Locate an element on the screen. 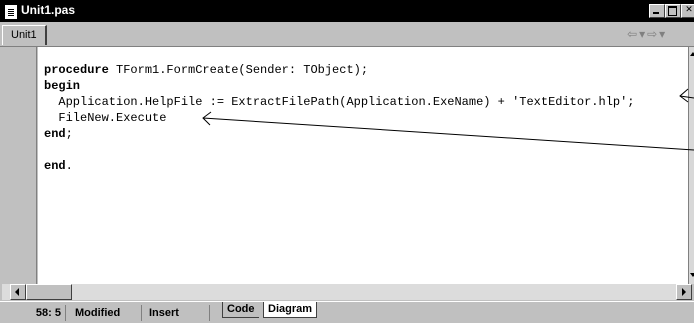 The height and width of the screenshot is (323, 694). code-text: ; is located at coordinates (69, 134).